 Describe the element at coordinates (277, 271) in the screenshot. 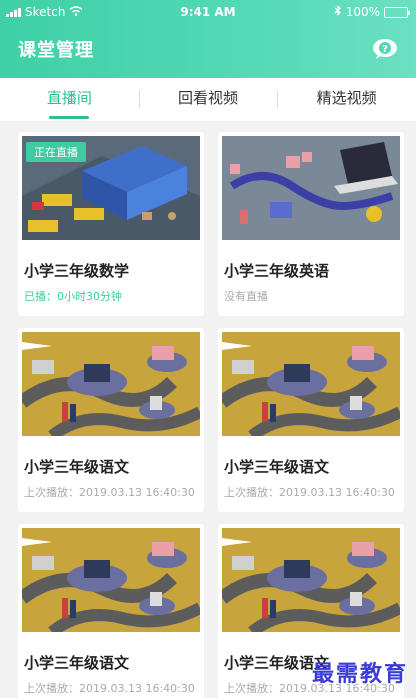

I see `course-title: 小学三年级英语` at that location.